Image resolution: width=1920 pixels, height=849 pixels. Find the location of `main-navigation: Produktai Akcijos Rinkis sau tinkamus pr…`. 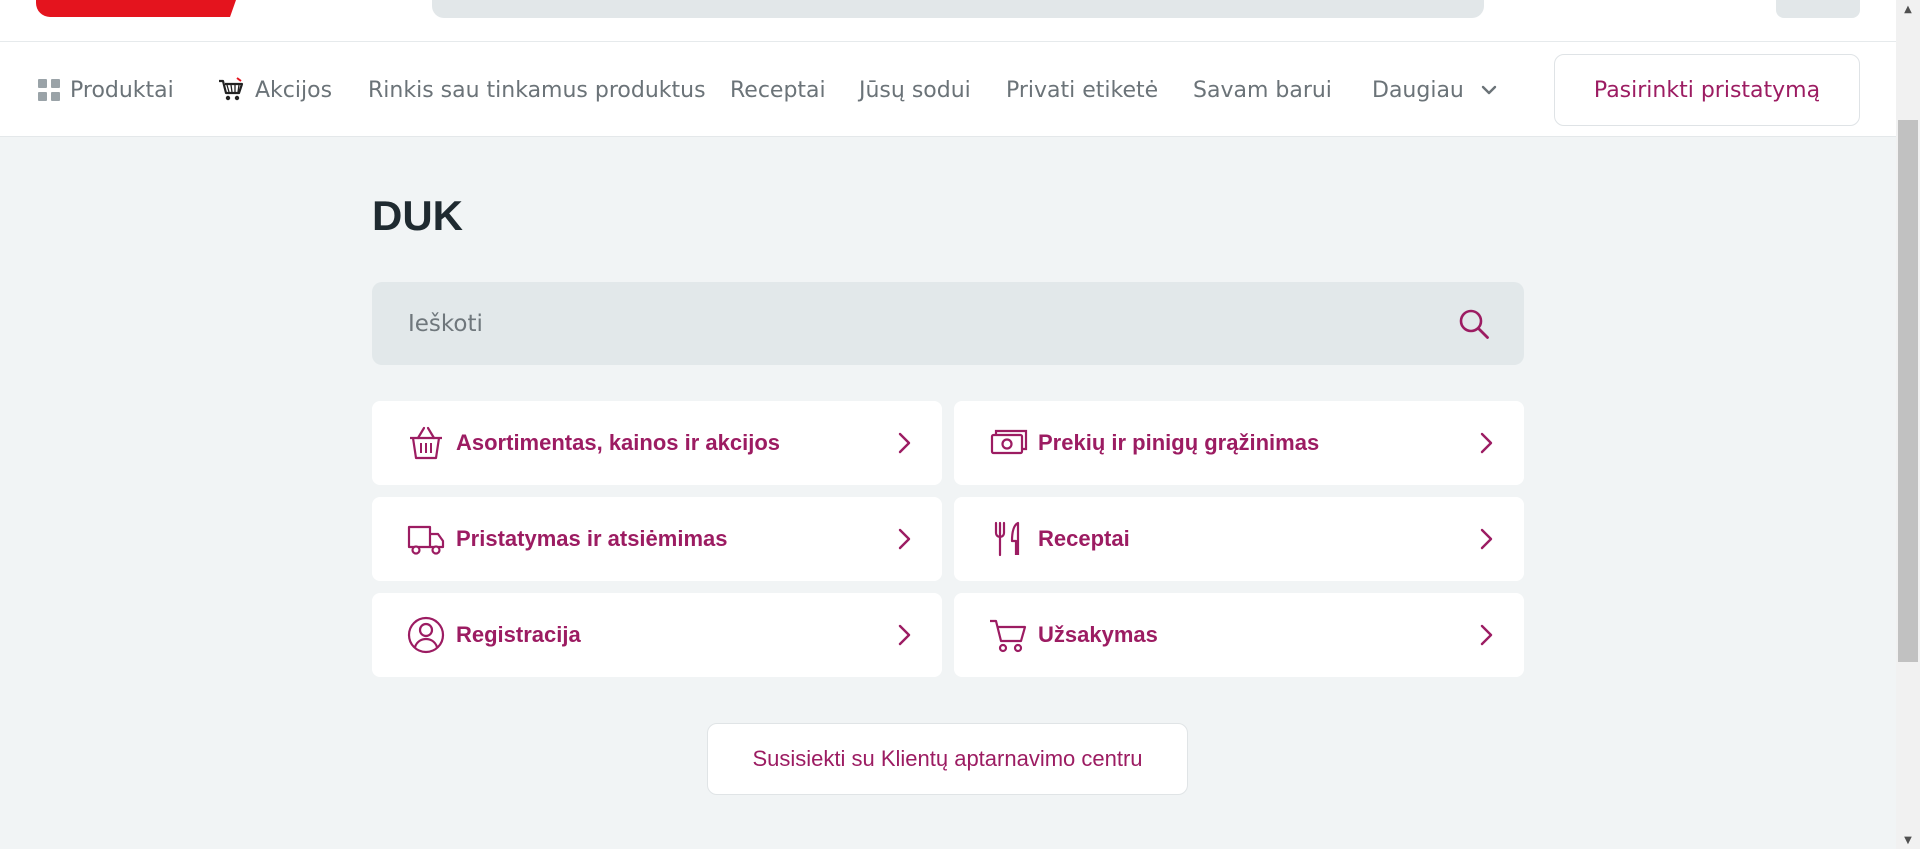

main-navigation: Produktai Akcijos Rinkis sau tinkamus pr… is located at coordinates (948, 89).